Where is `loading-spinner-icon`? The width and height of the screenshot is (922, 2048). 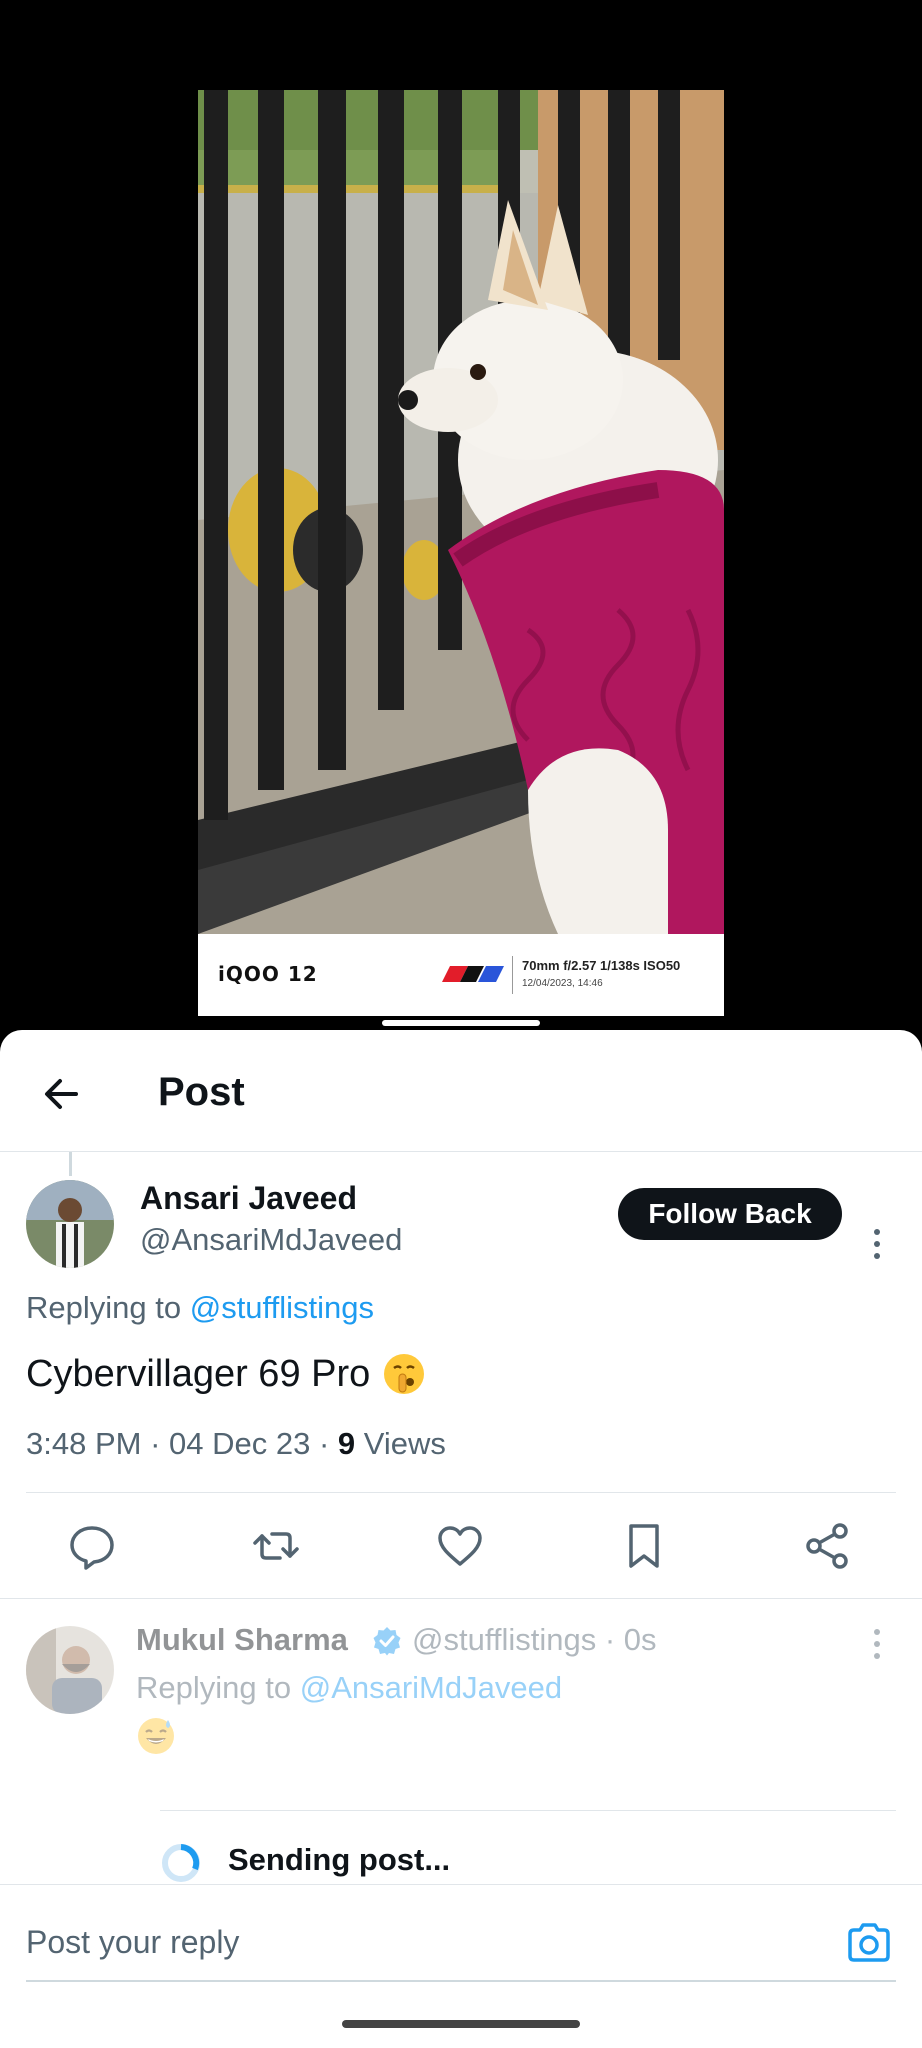 loading-spinner-icon is located at coordinates (181, 1863).